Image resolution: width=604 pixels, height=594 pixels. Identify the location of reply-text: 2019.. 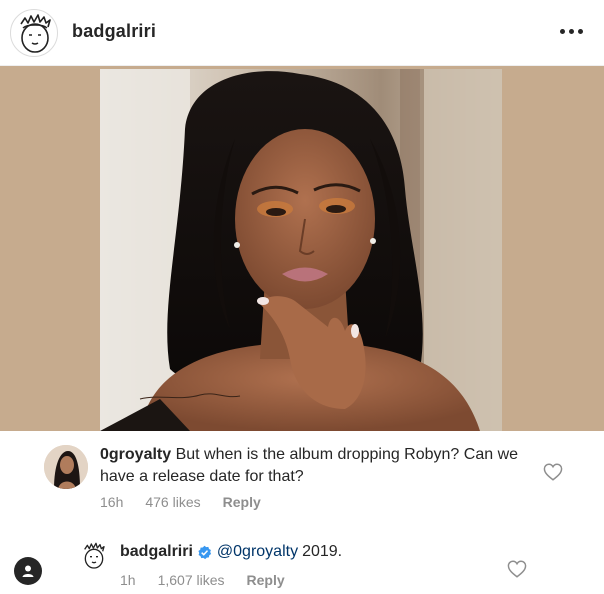
(322, 551).